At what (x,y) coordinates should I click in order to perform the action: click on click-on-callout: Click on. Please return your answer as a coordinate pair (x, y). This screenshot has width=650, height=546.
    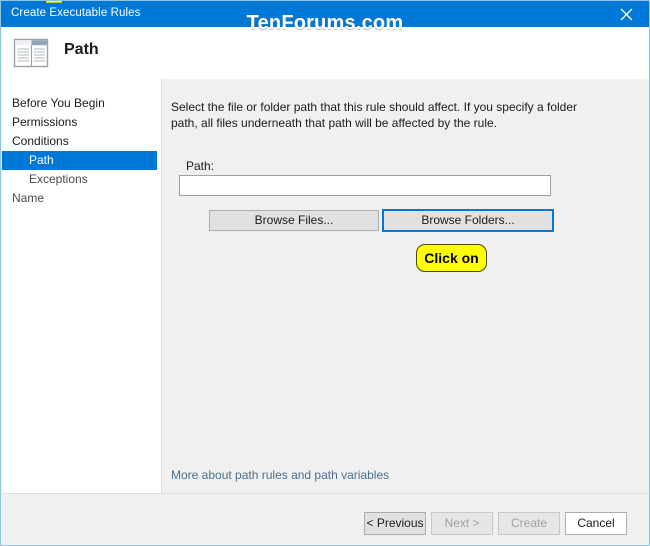
    Looking at the image, I should click on (451, 258).